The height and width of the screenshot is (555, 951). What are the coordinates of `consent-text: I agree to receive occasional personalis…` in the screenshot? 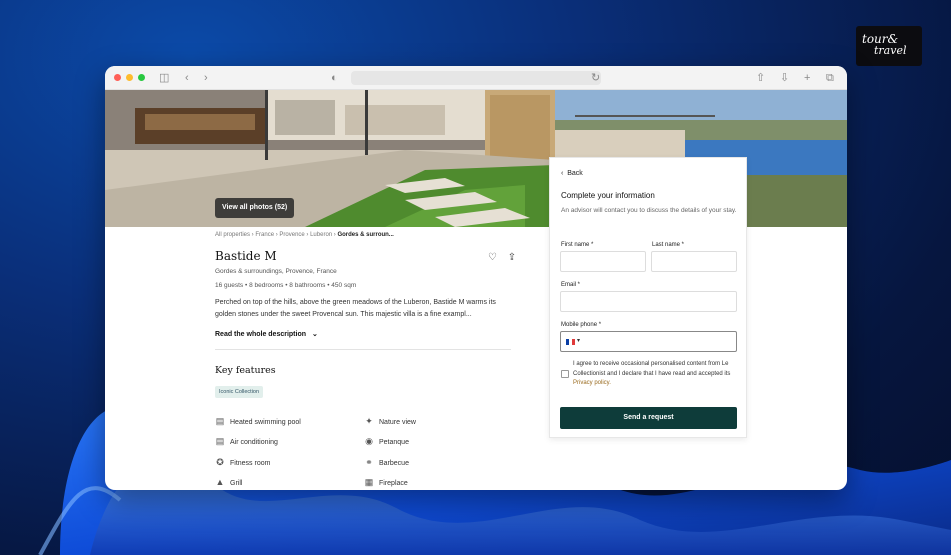 It's located at (652, 373).